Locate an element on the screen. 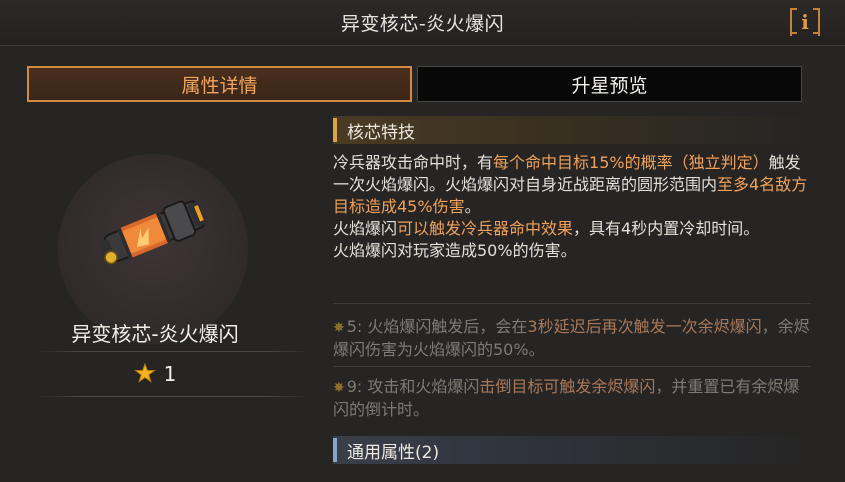  tier-seg: 9: 攻击和火焰爆闪 is located at coordinates (413, 386).